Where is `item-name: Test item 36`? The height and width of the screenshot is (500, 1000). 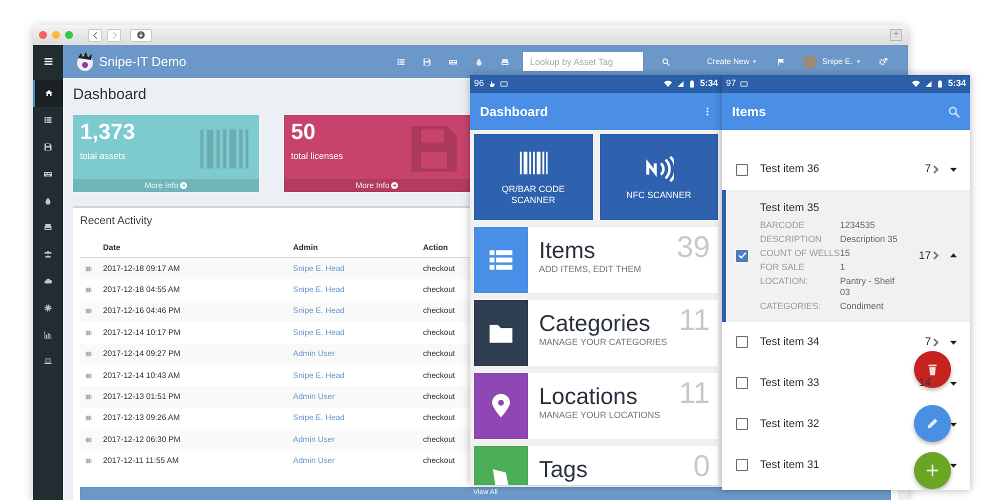 item-name: Test item 36 is located at coordinates (790, 170).